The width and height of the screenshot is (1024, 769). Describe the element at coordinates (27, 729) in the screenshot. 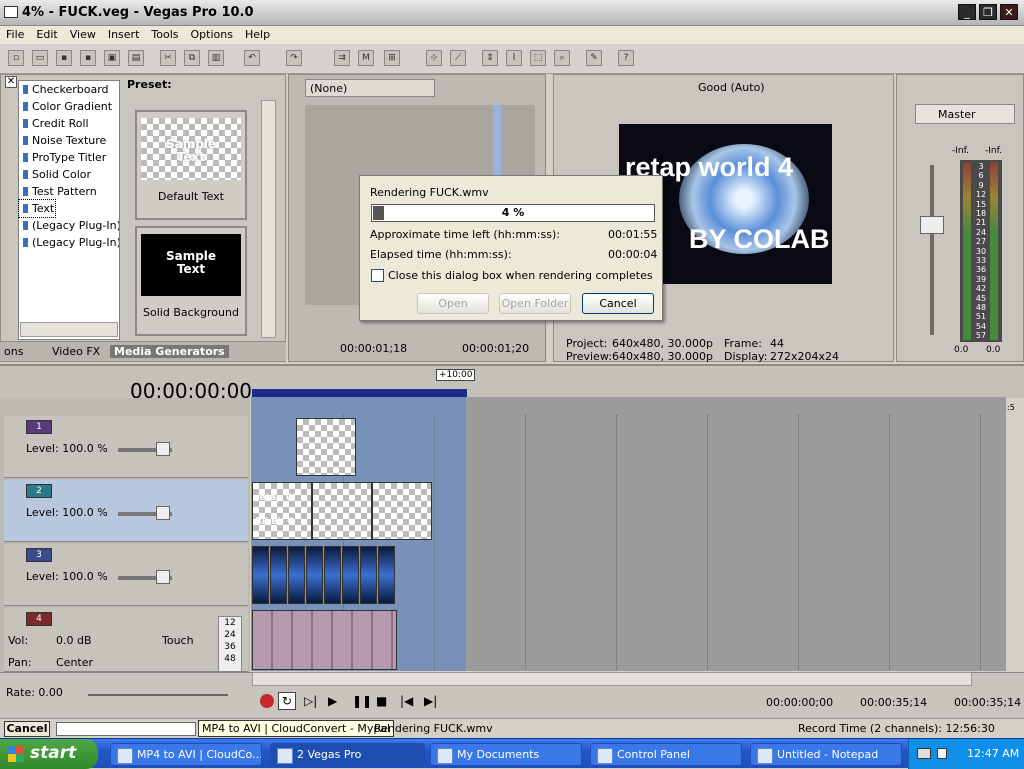

I see `status-cancel-button: Cancel` at that location.